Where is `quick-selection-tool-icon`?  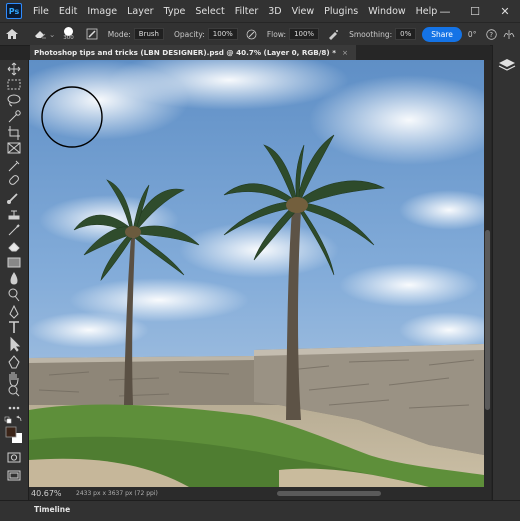
quick-selection-tool-icon is located at coordinates (14, 116).